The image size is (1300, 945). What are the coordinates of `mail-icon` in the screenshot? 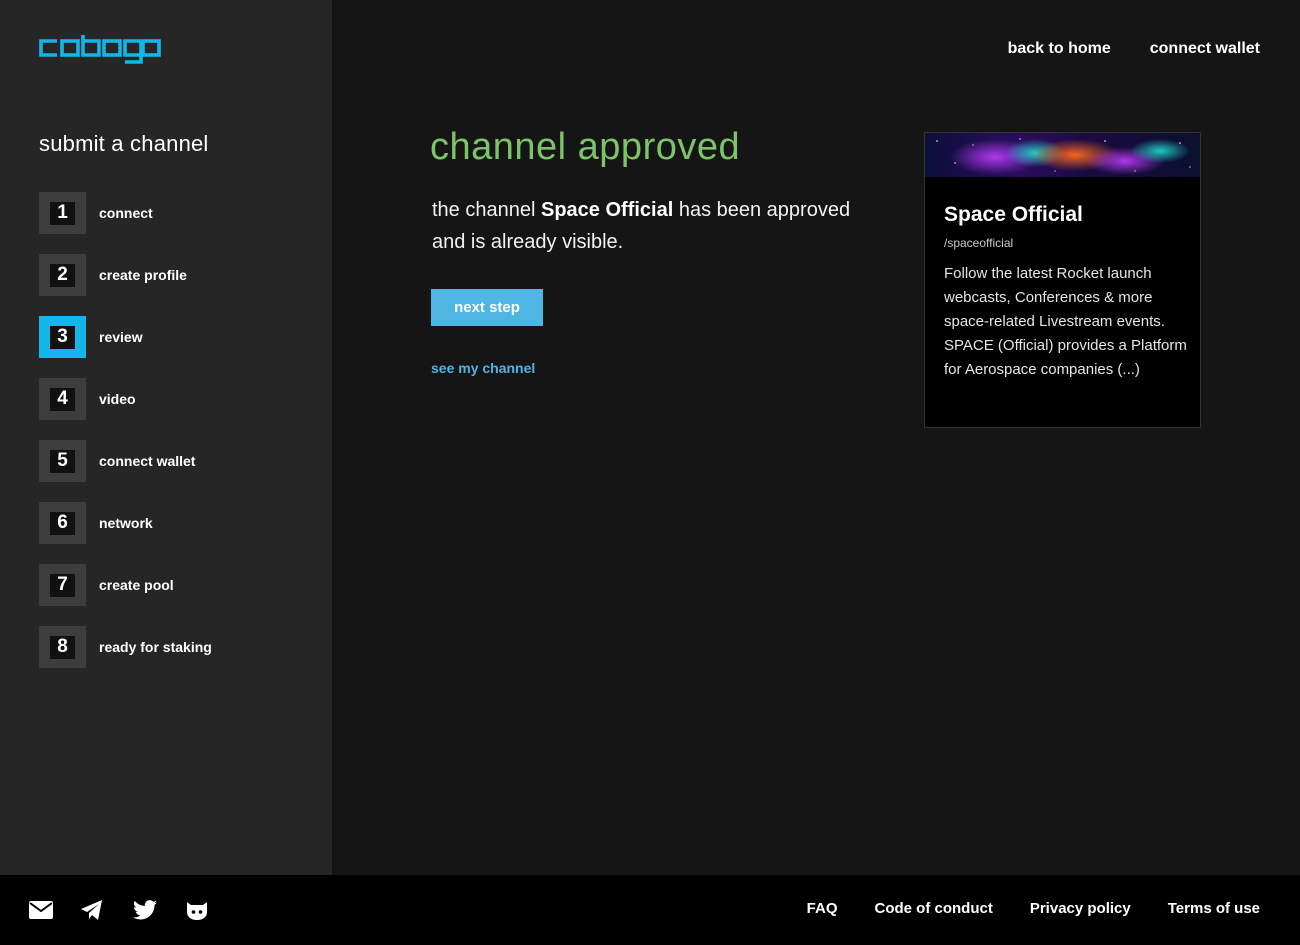 It's located at (55, 910).